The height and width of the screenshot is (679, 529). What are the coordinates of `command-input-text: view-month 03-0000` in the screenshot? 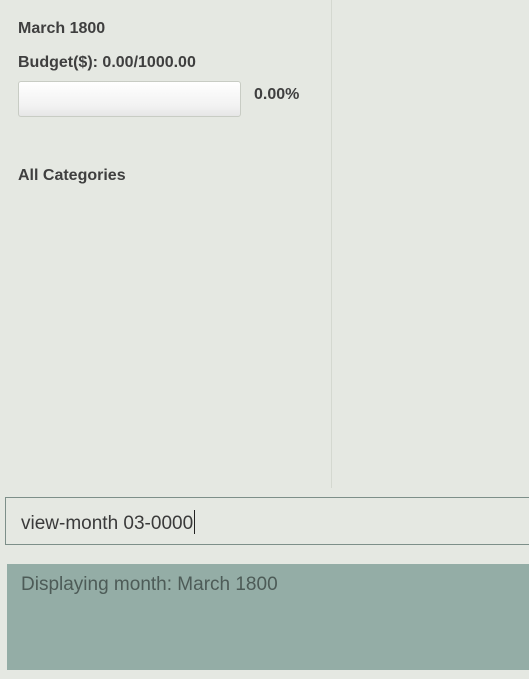 It's located at (108, 522).